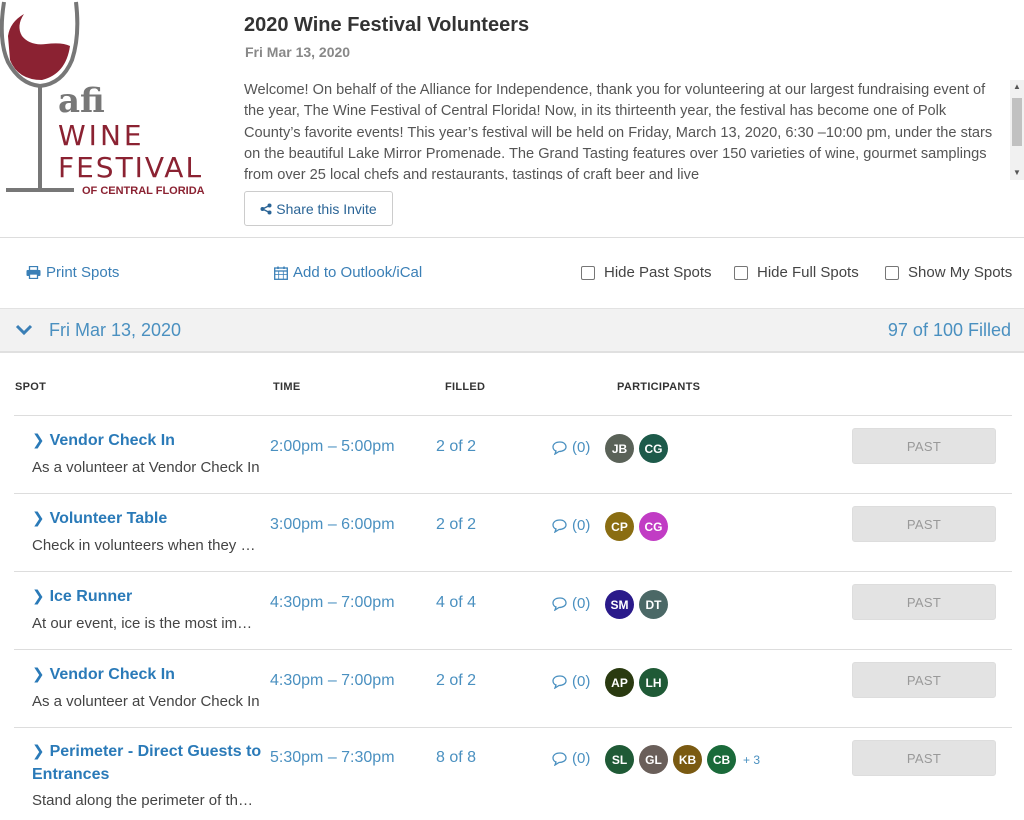  What do you see at coordinates (117, 100) in the screenshot?
I see `wine-festival-logo: afi WINE FESTIVAL OF CENTRAL FLORIDA` at bounding box center [117, 100].